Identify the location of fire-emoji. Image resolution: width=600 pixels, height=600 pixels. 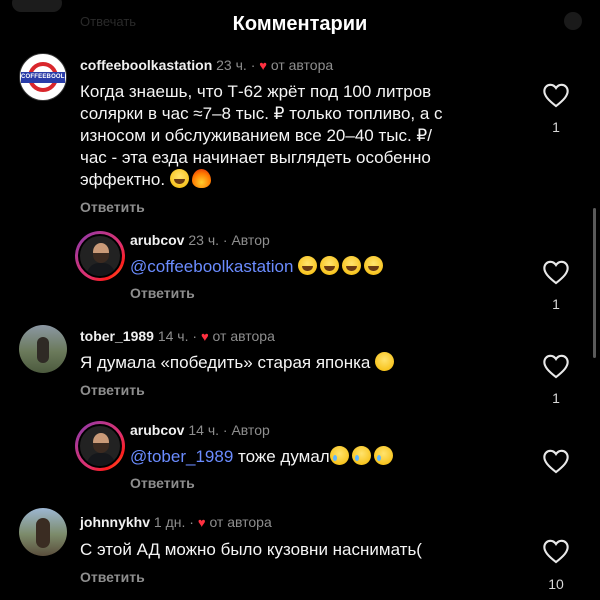
(201, 178).